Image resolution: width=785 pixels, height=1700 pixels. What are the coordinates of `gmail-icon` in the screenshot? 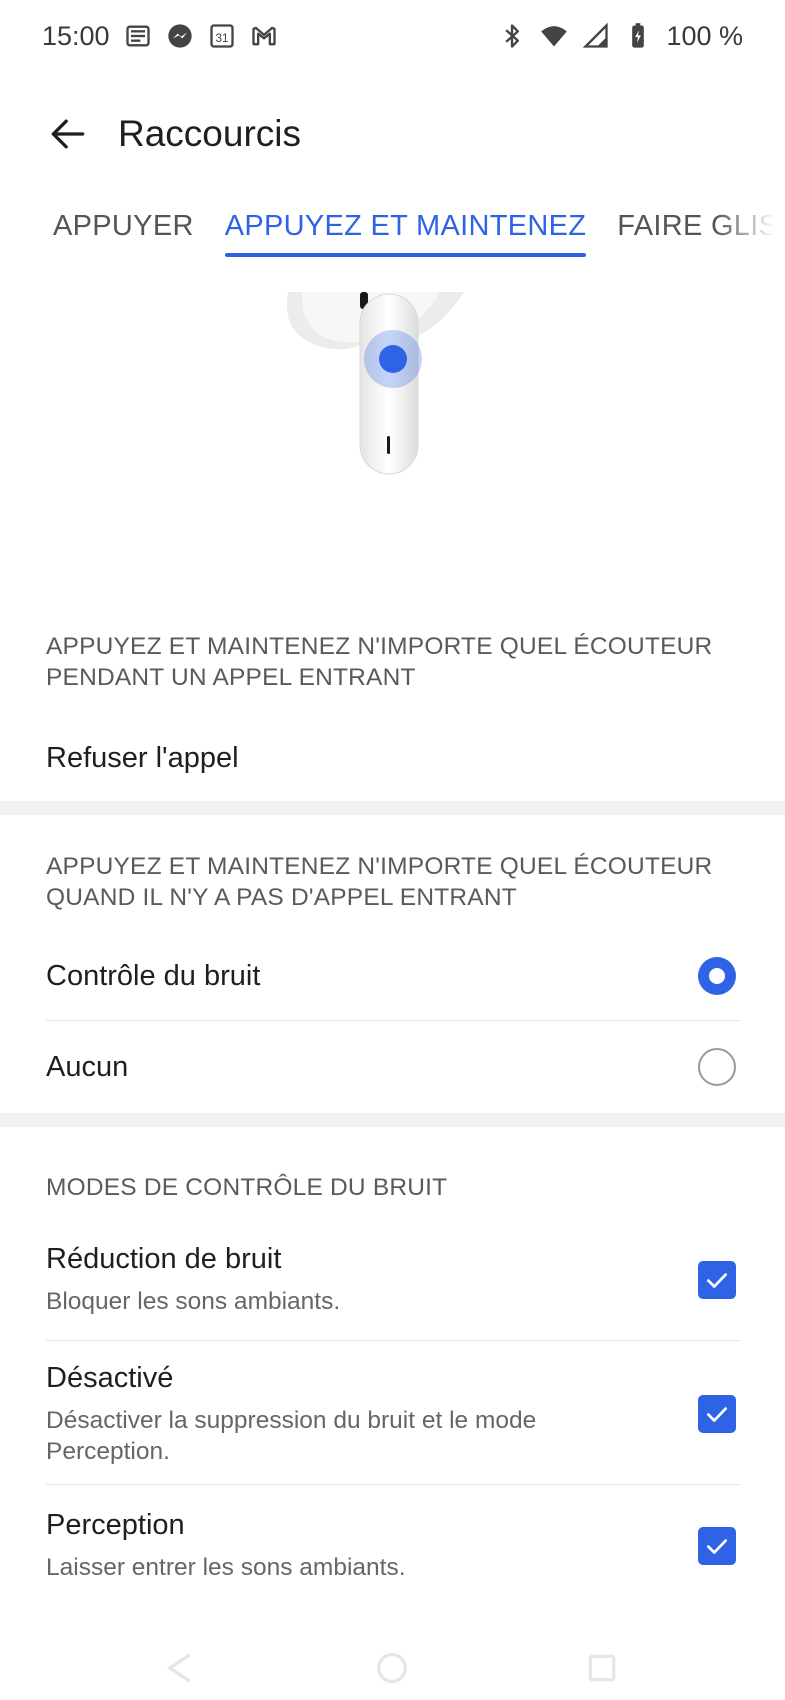 It's located at (264, 36).